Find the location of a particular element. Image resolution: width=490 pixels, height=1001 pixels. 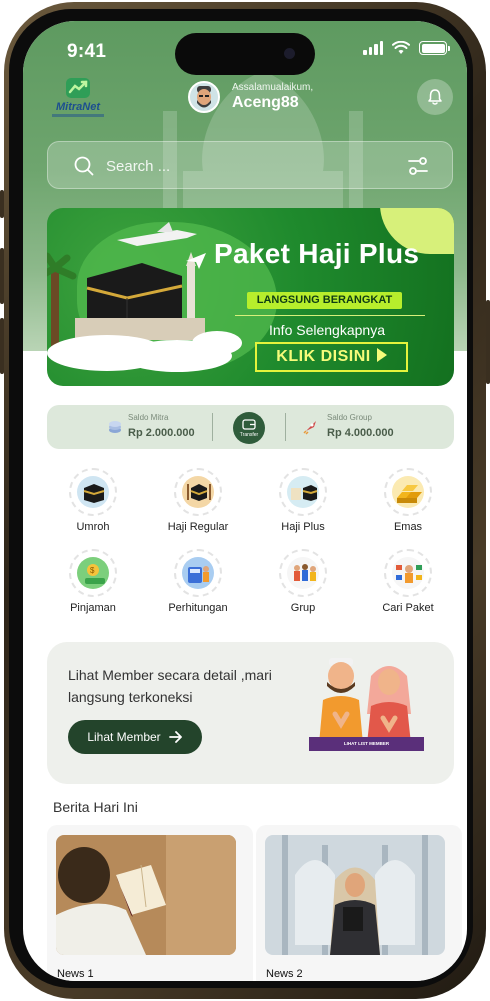

mute-switch is located at coordinates (2, 204).